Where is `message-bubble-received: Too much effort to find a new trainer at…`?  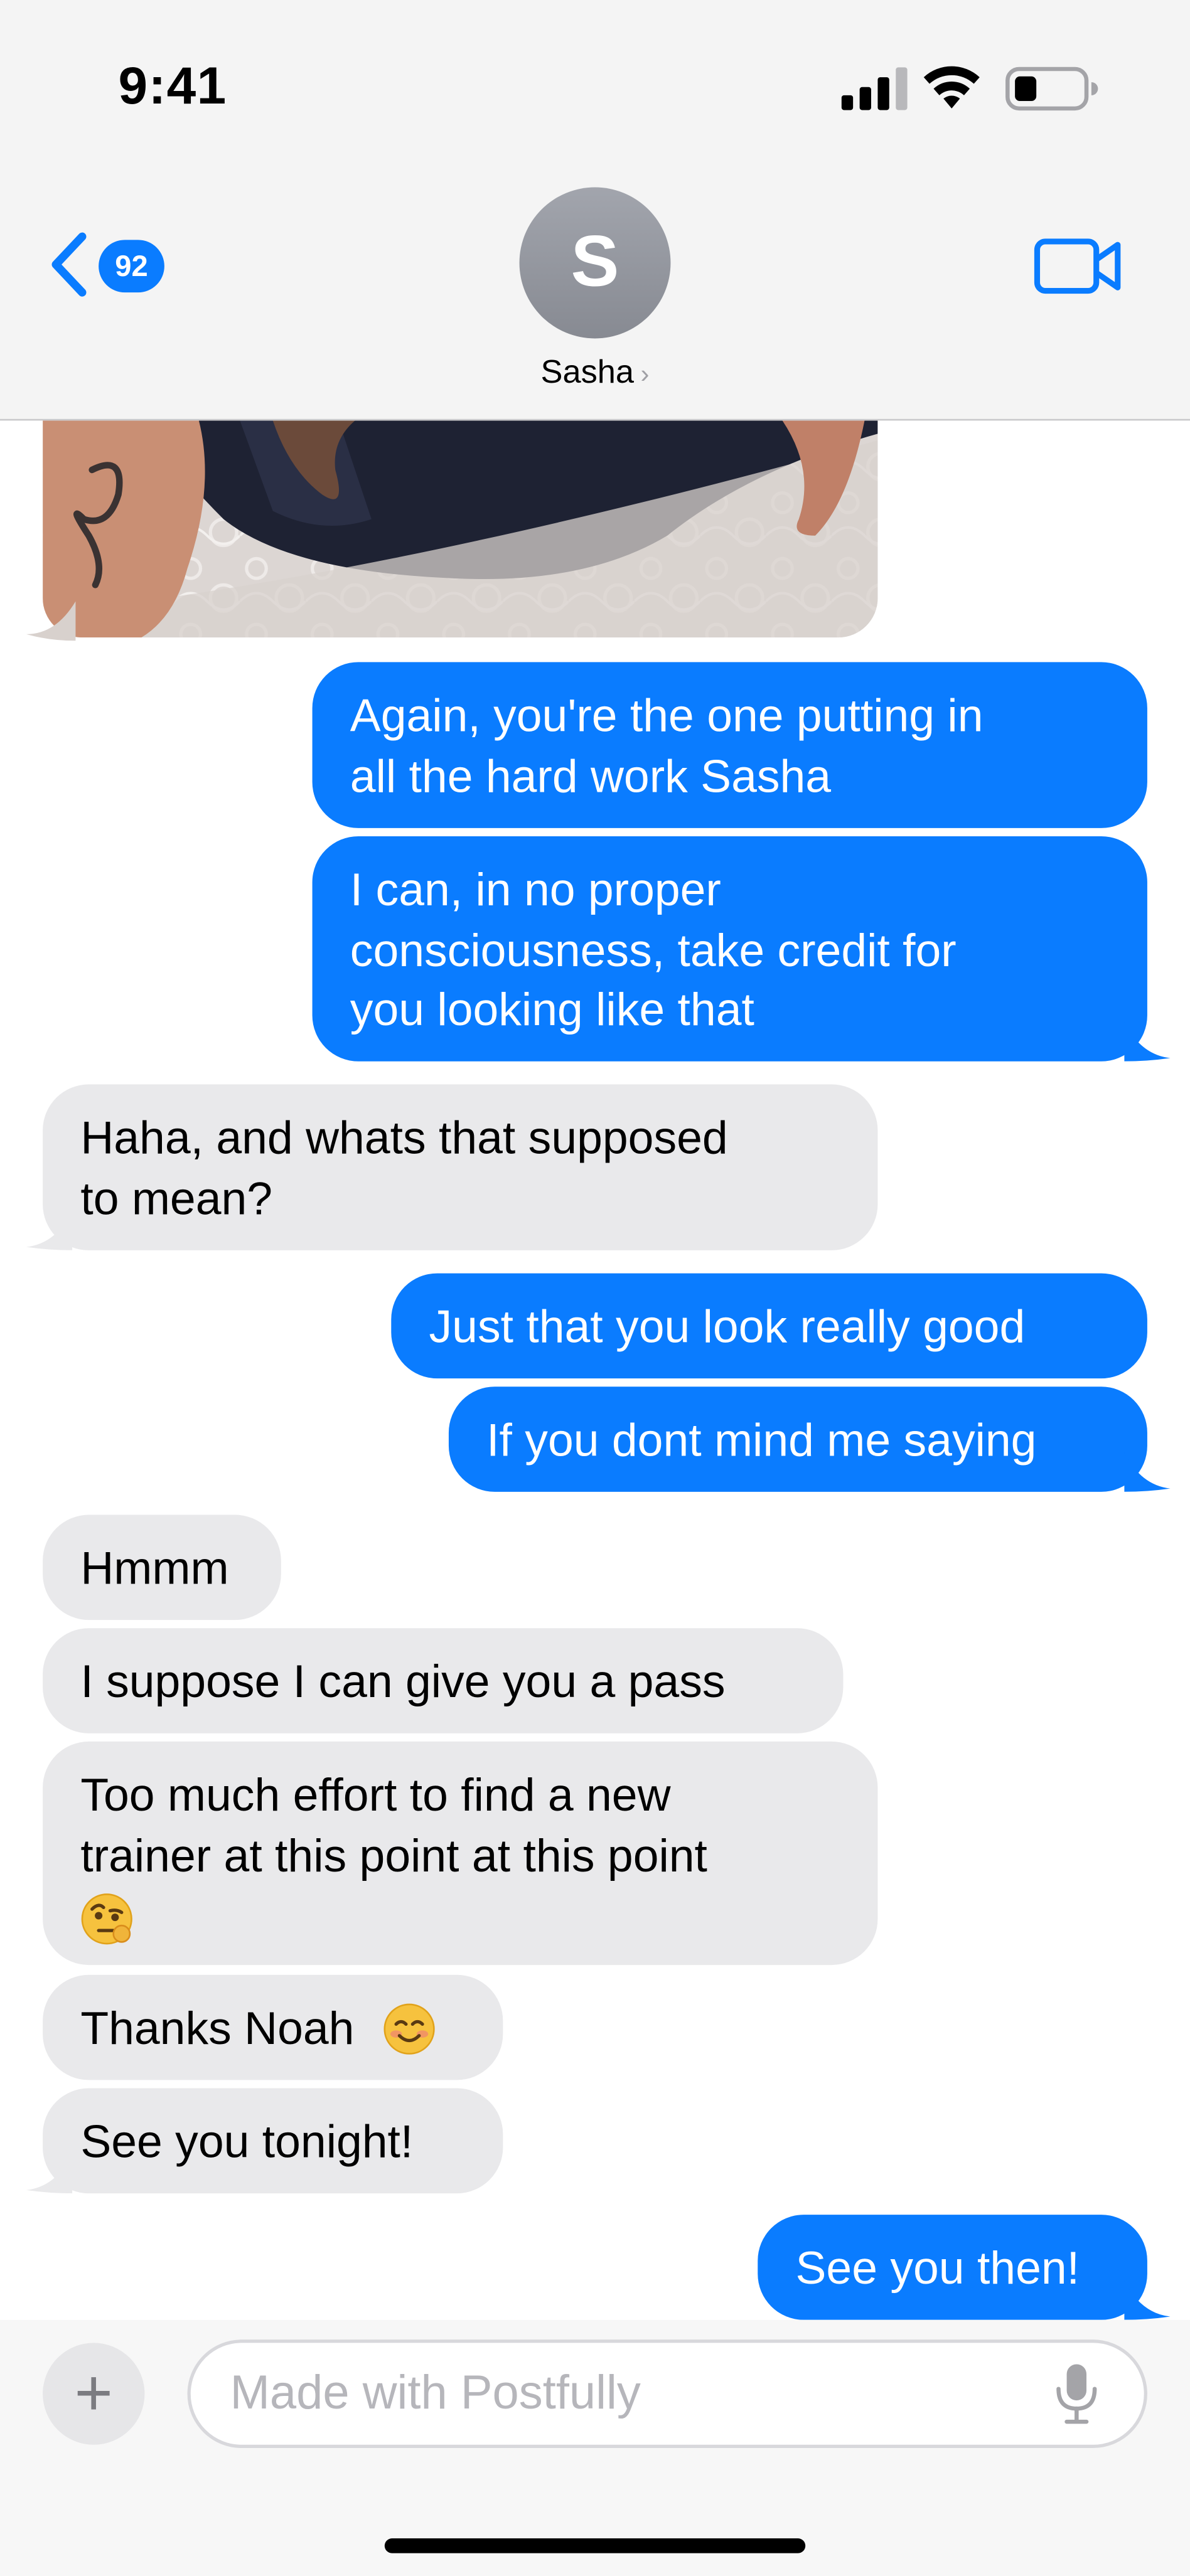 message-bubble-received: Too much effort to find a new trainer at… is located at coordinates (460, 1853).